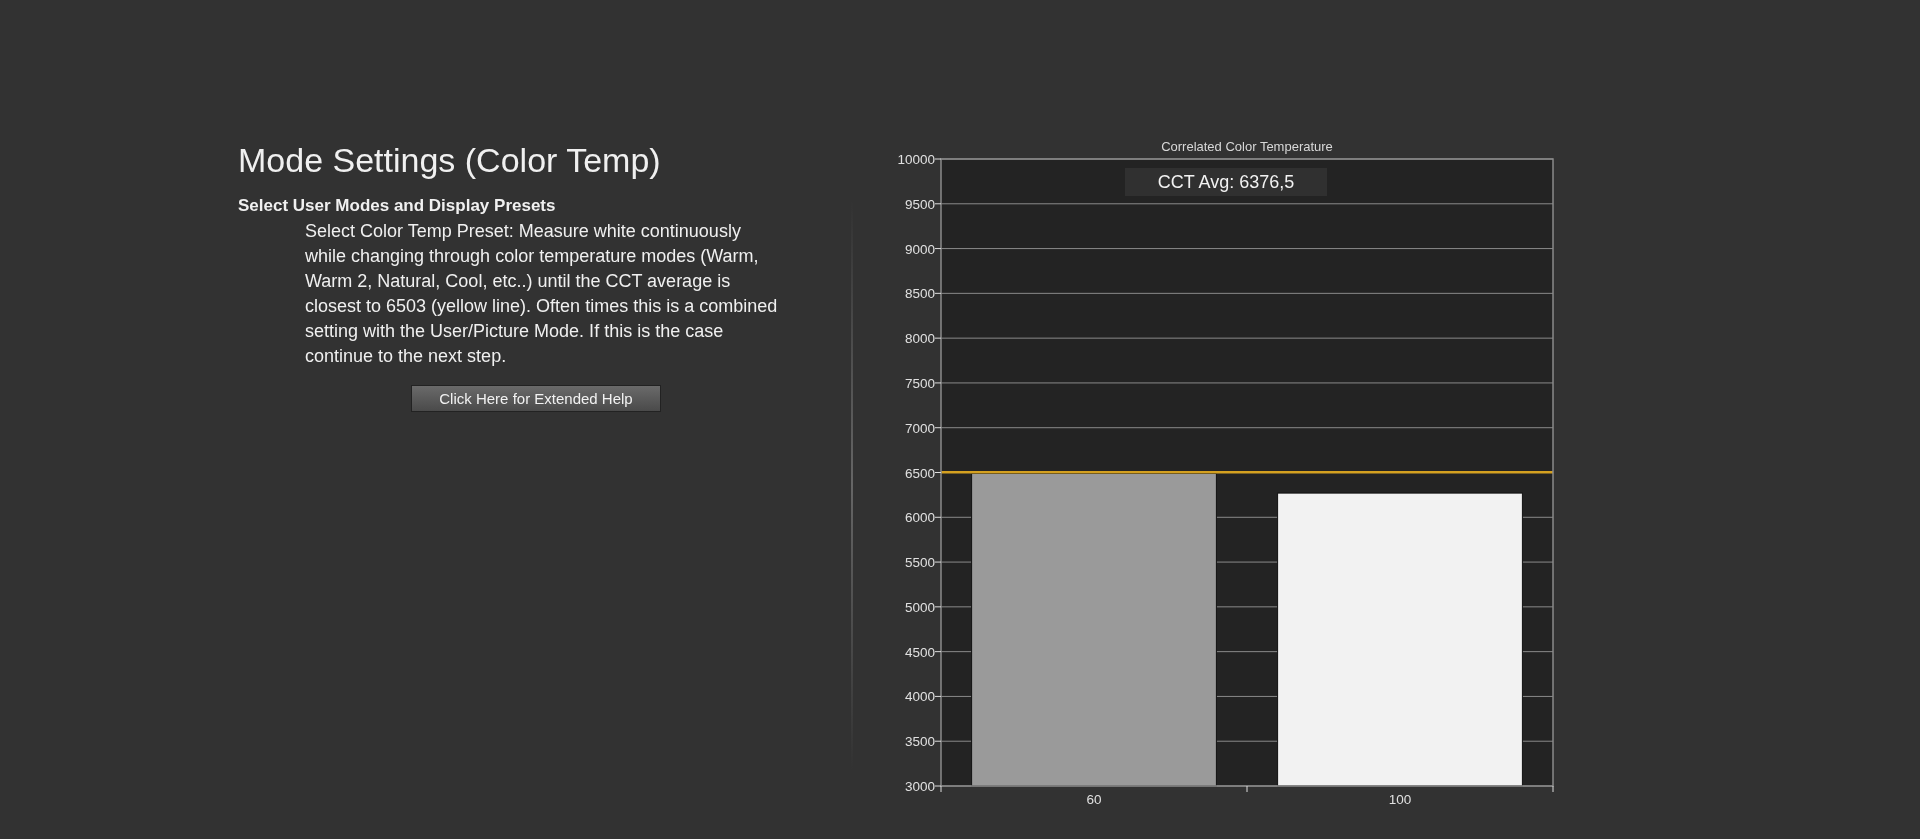 The width and height of the screenshot is (1920, 839). What do you see at coordinates (1247, 146) in the screenshot?
I see `chart-title: Correlated Color Temperature` at bounding box center [1247, 146].